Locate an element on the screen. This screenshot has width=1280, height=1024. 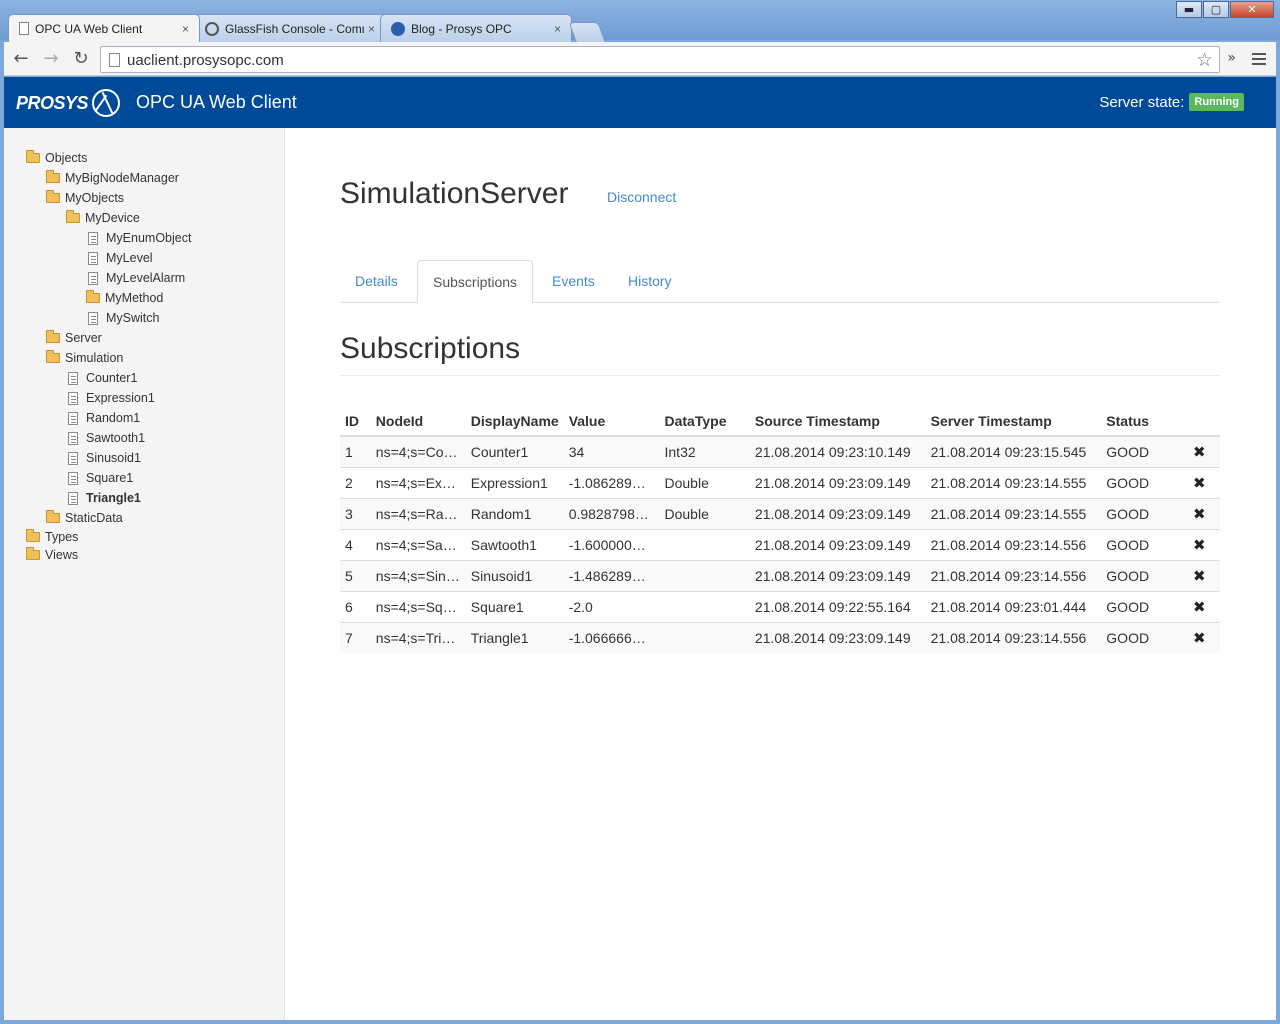
tree-node: MyLevel is located at coordinates (108, 258).